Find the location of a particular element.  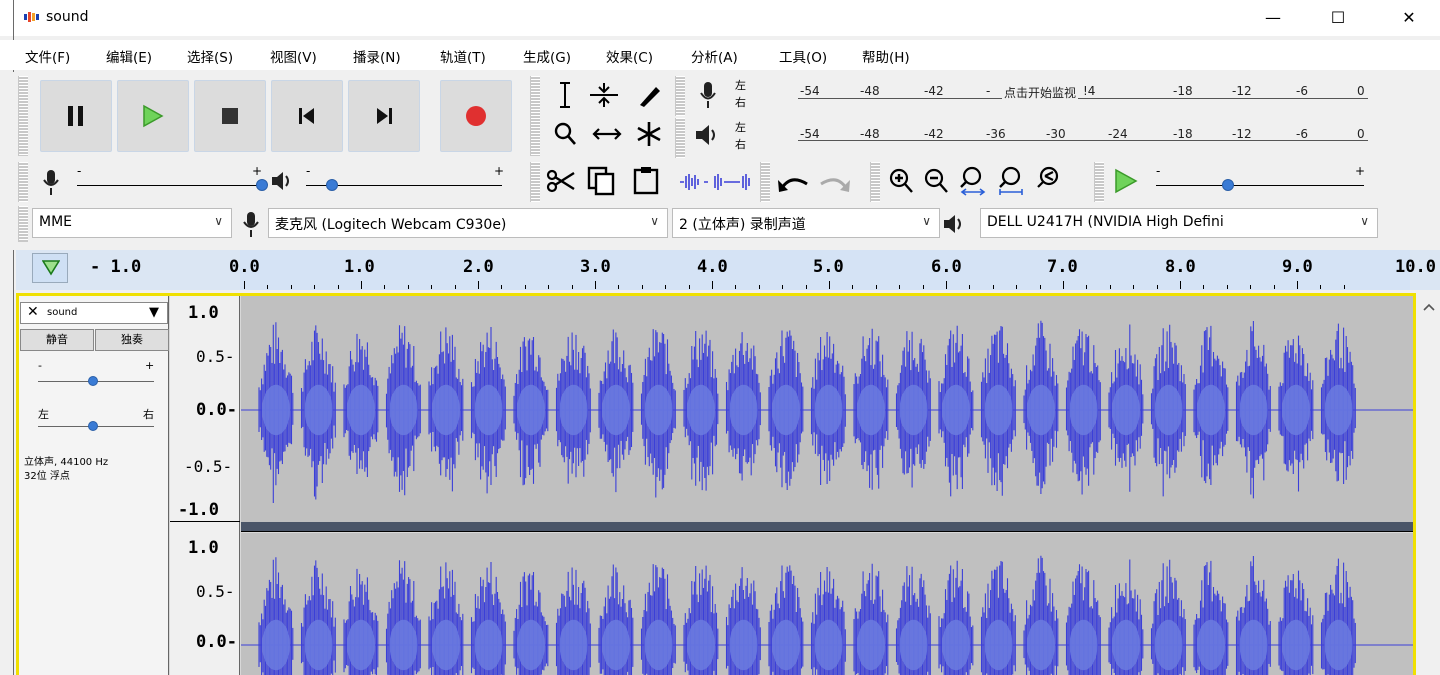

gain-min-label: - is located at coordinates (40, 365).